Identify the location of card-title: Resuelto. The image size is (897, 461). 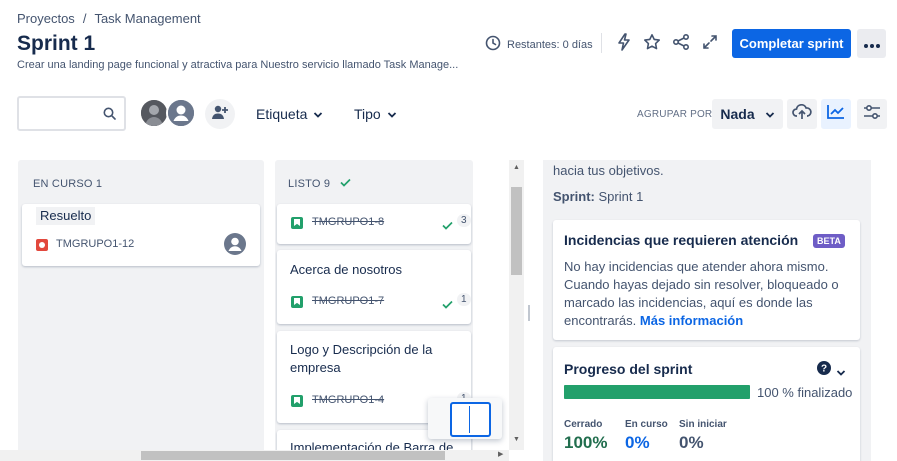
(66, 216).